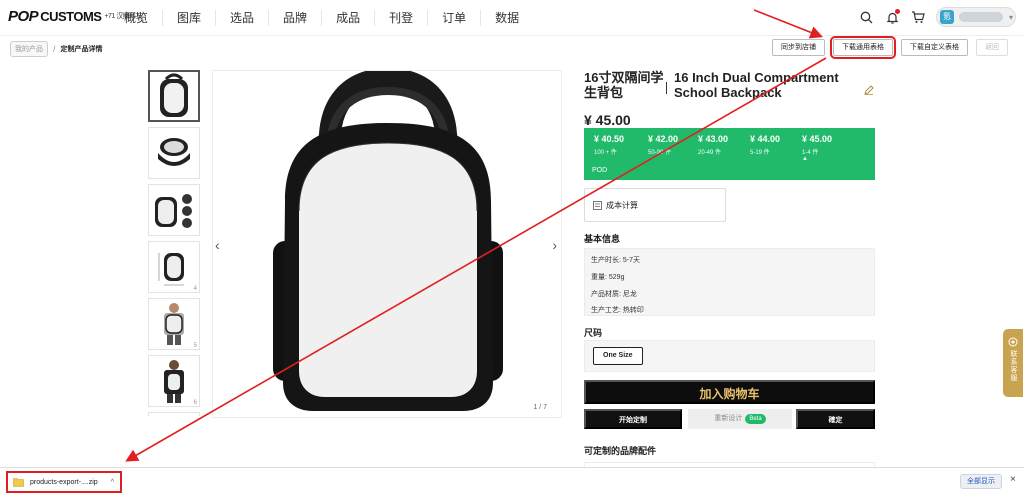  I want to click on breadcrumb: 我的产品 / 定制产品详情, so click(56, 49).